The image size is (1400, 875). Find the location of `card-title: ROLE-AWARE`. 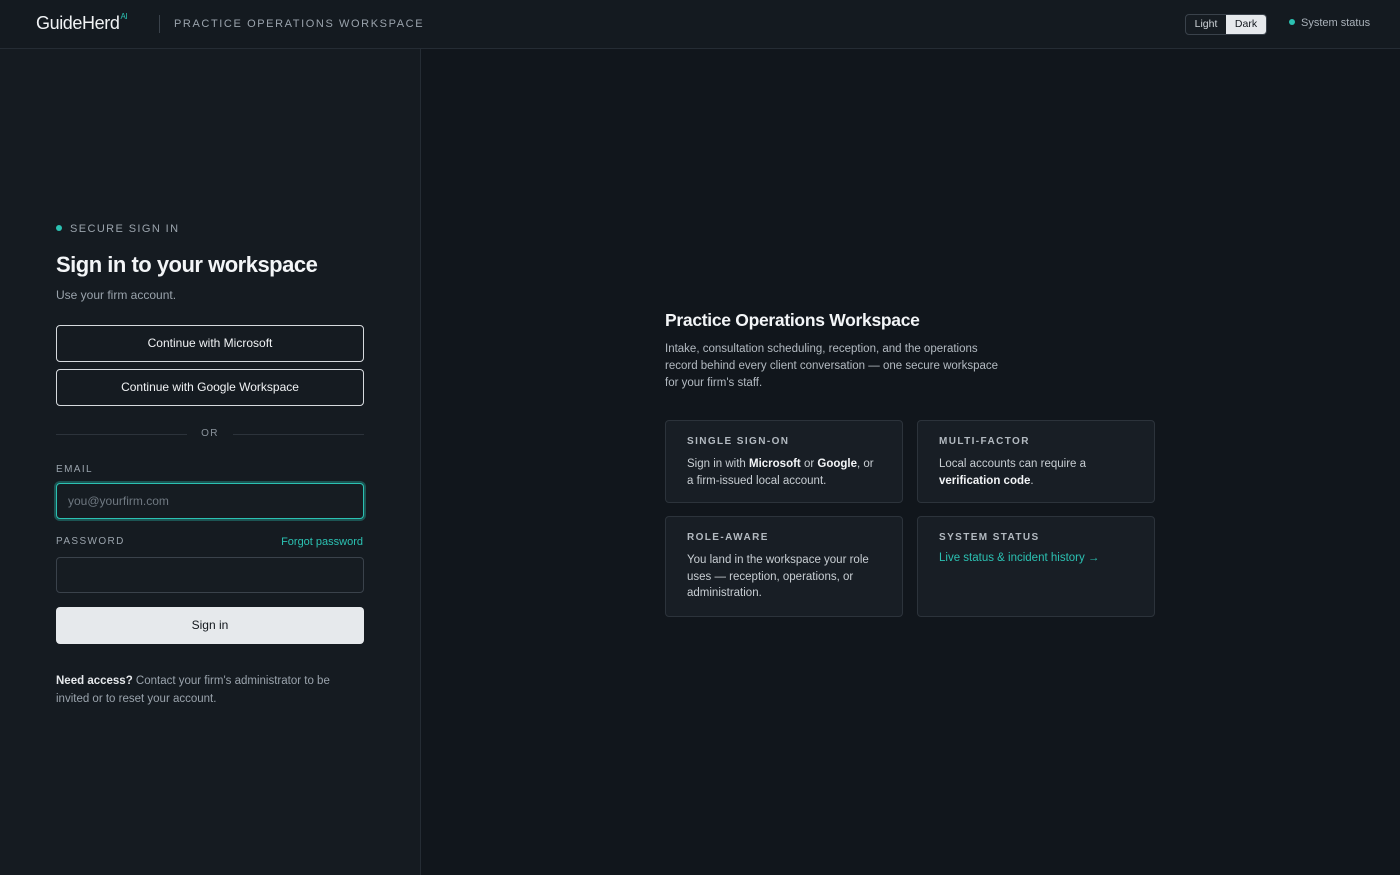

card-title: ROLE-AWARE is located at coordinates (728, 537).